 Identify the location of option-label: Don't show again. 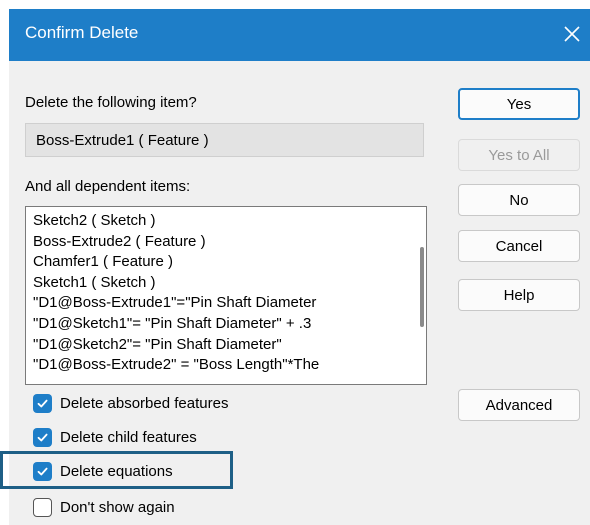
(117, 507).